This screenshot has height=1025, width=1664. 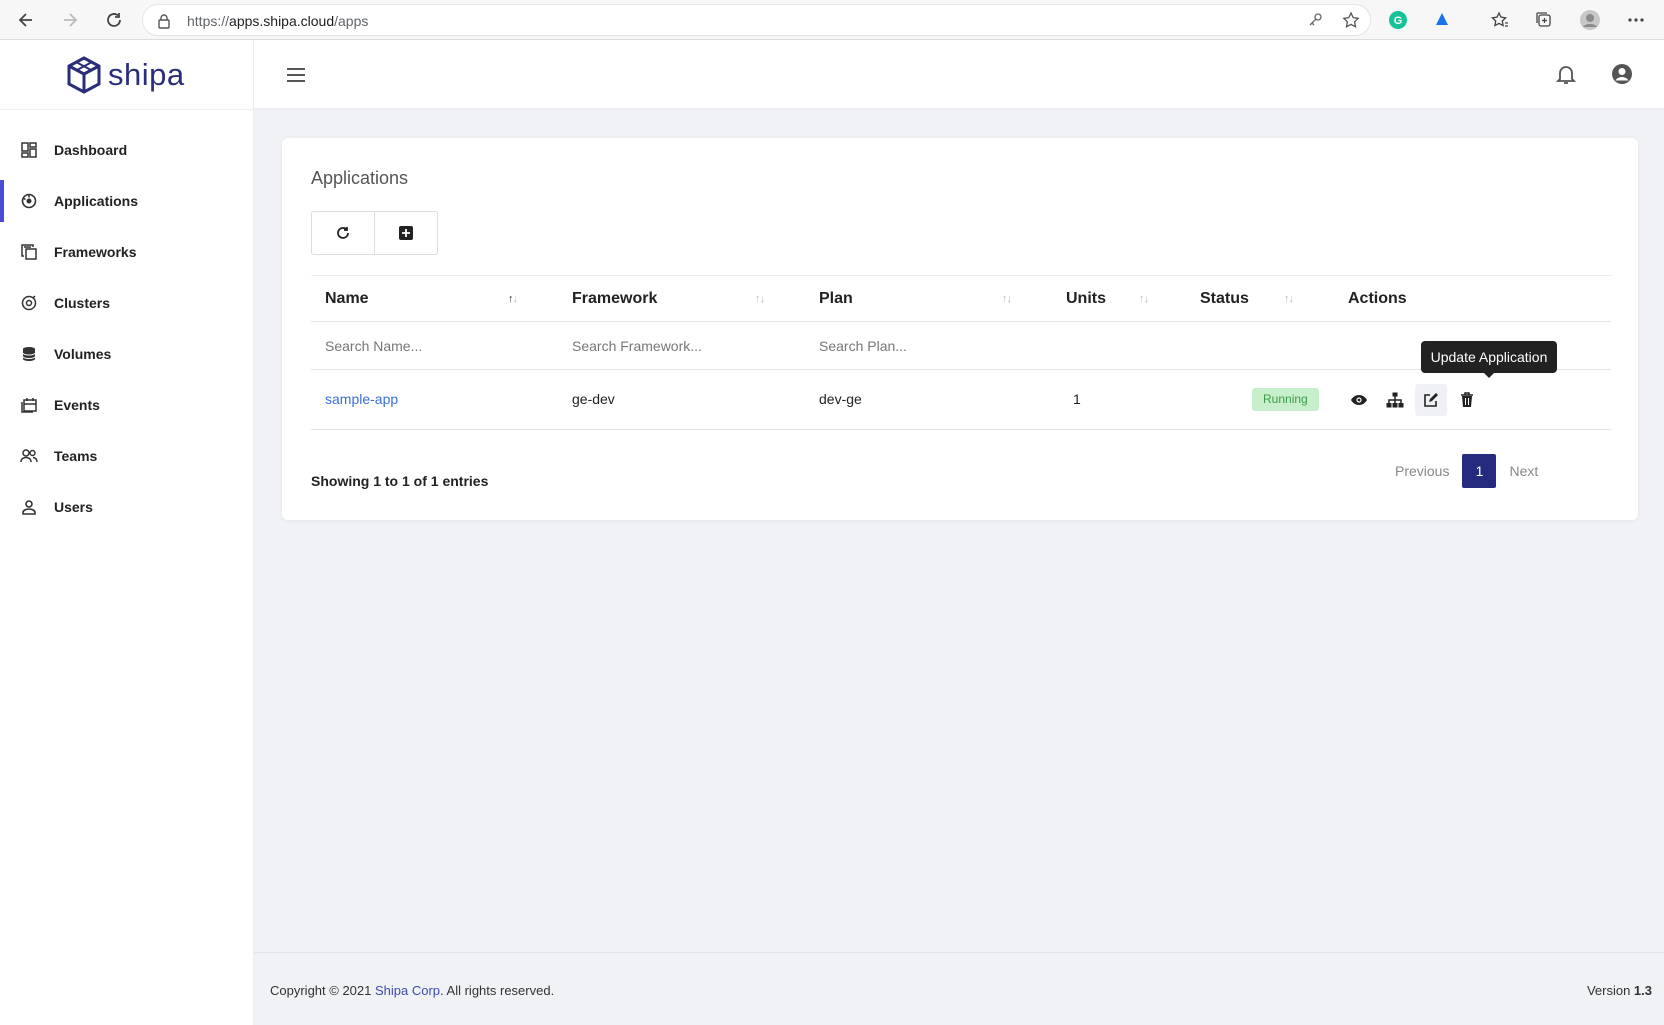 I want to click on sidebar-item-label: Applications, so click(x=96, y=201).